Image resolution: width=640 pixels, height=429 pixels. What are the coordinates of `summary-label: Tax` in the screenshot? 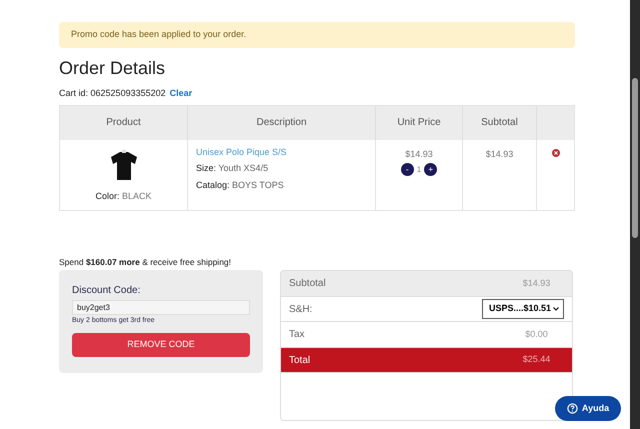 It's located at (297, 335).